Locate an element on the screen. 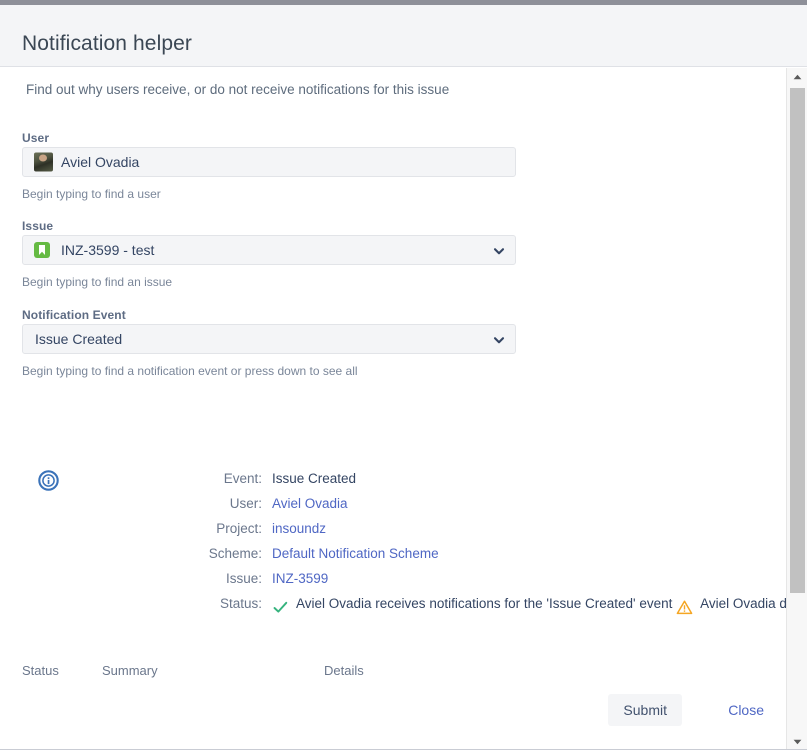 Image resolution: width=807 pixels, height=750 pixels. scrollbar-thumb is located at coordinates (797, 340).